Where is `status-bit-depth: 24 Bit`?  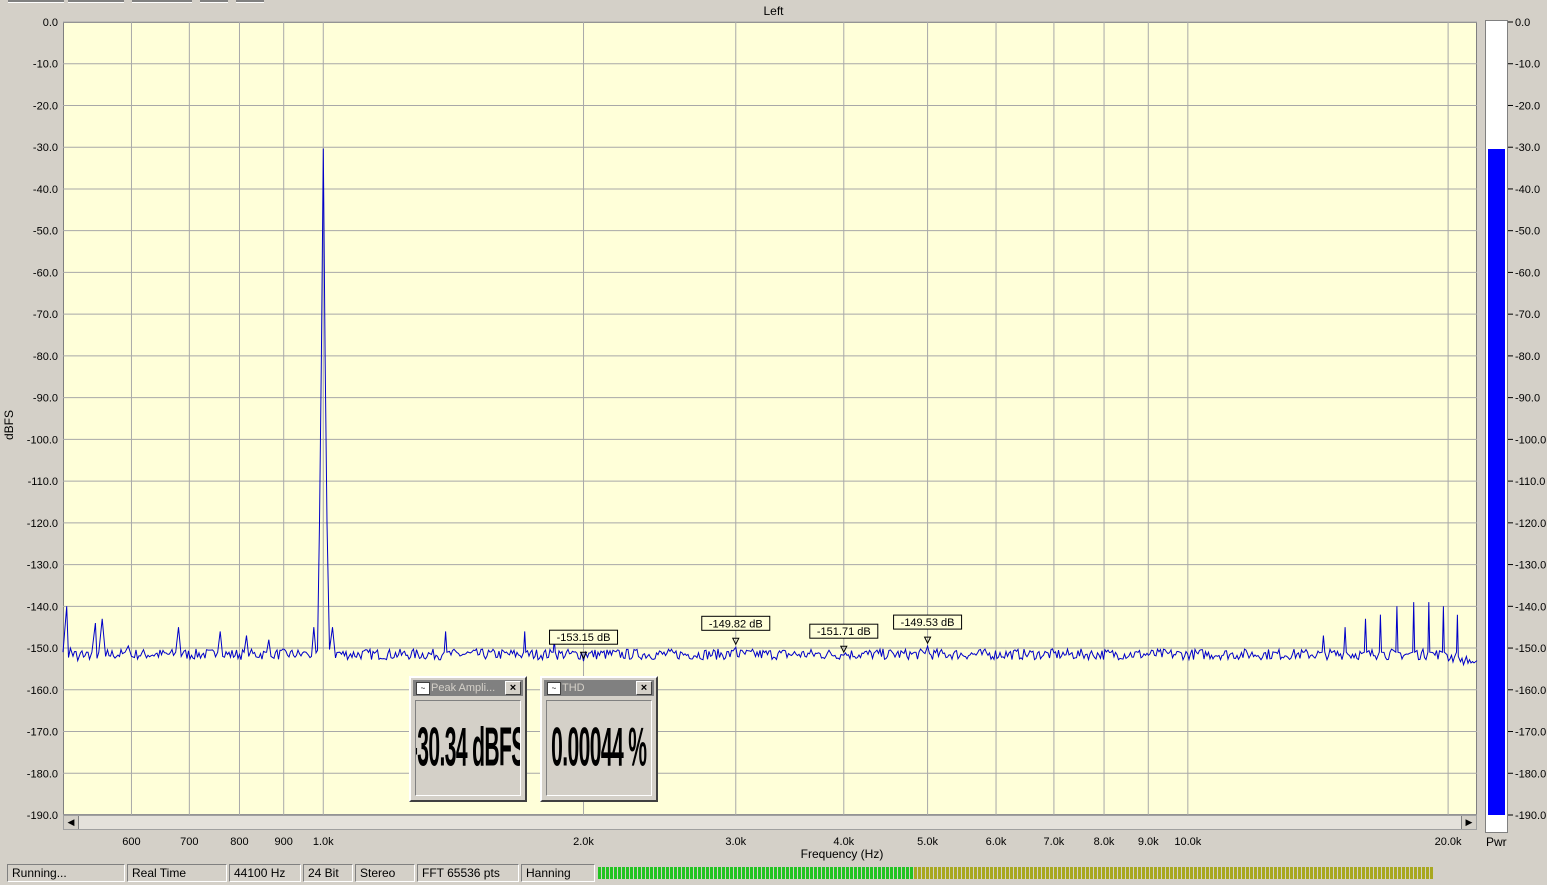
status-bit-depth: 24 Bit is located at coordinates (328, 873).